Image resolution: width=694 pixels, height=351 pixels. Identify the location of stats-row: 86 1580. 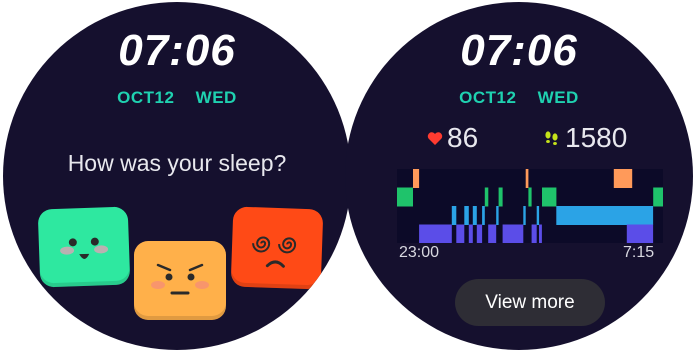
(519, 139).